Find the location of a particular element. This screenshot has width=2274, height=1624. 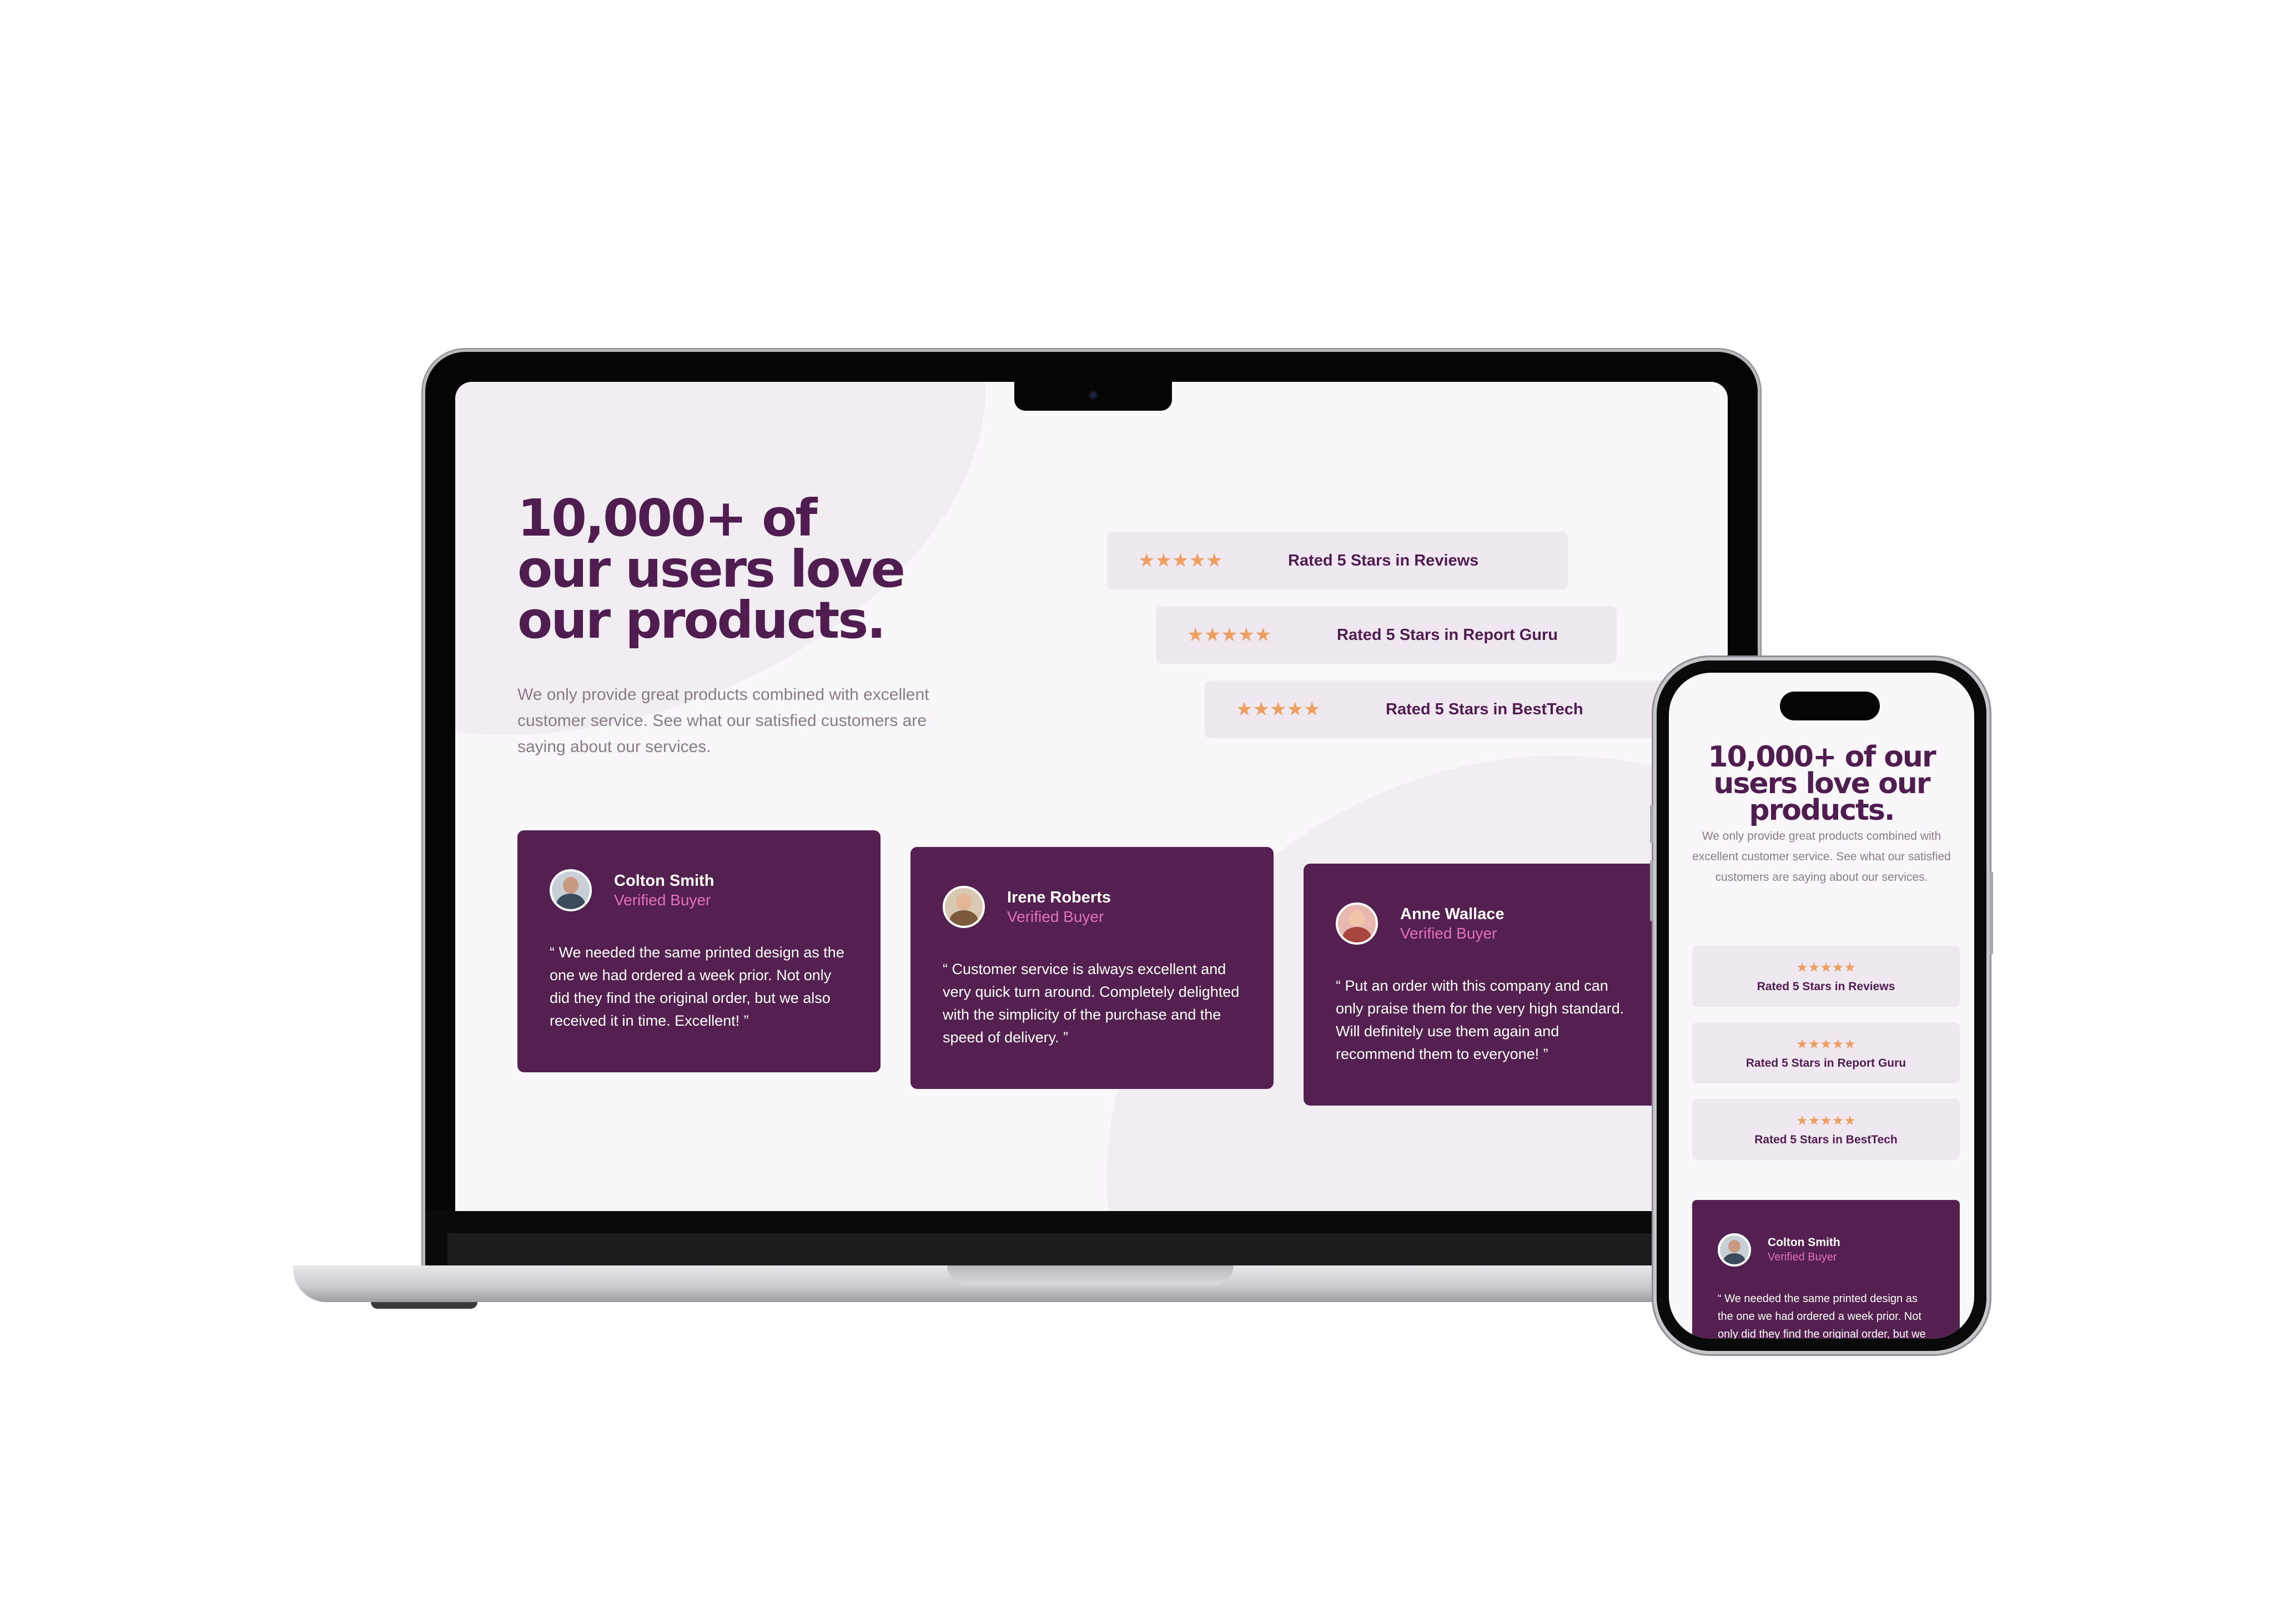

reviewer-name: Anne Wallace is located at coordinates (1452, 914).